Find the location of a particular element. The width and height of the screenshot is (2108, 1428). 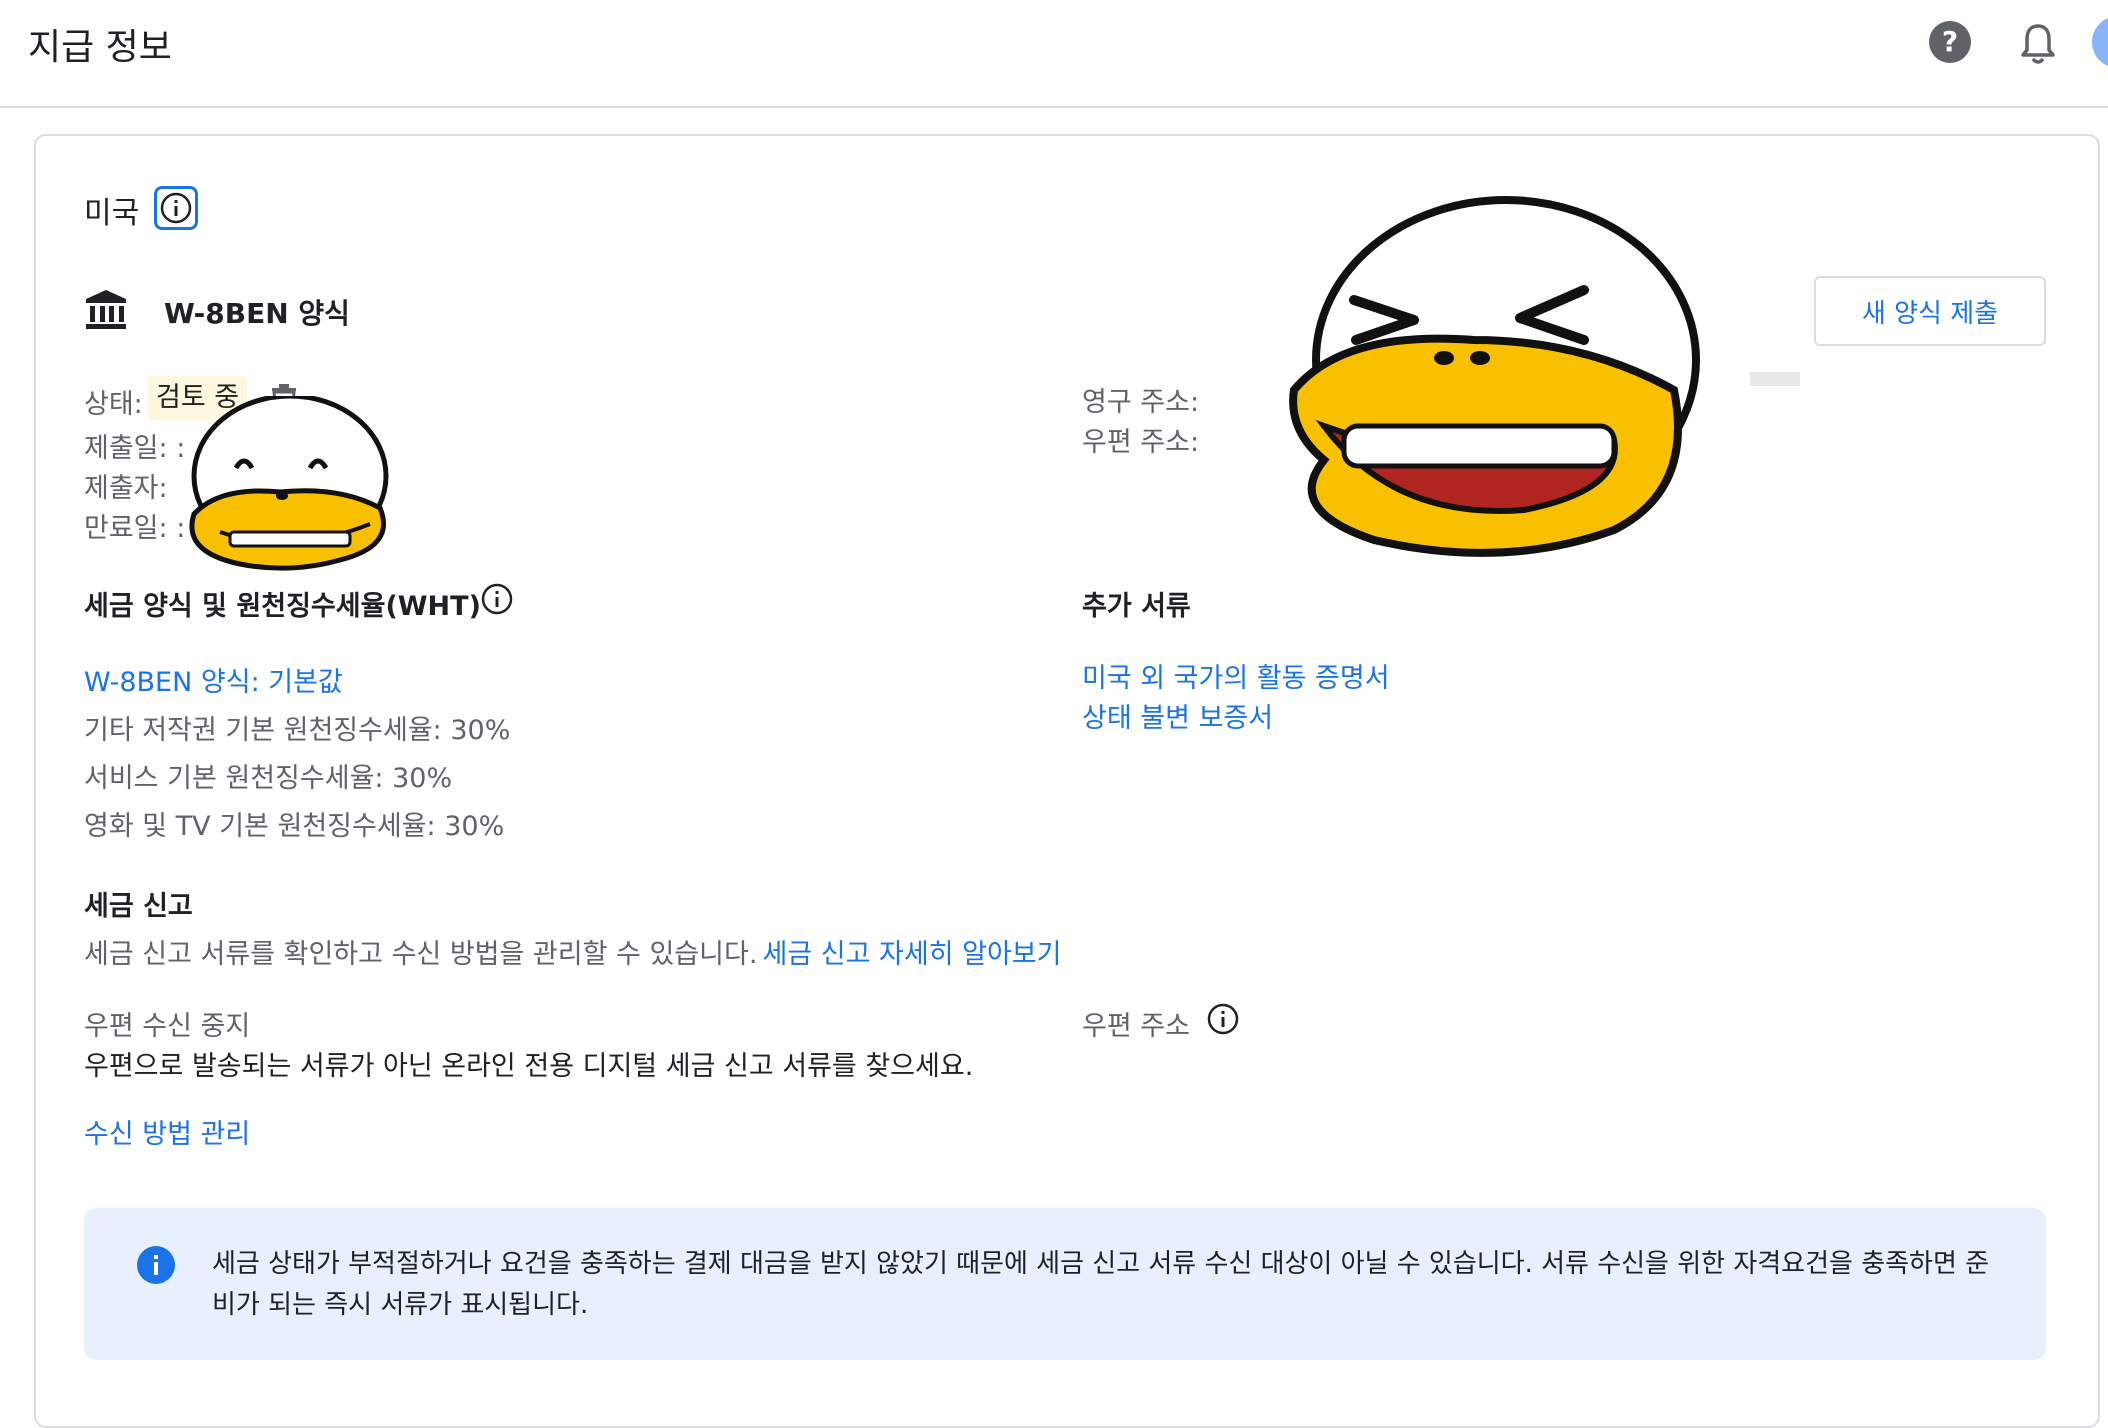

submitter-label: 제출자: is located at coordinates (126, 488).